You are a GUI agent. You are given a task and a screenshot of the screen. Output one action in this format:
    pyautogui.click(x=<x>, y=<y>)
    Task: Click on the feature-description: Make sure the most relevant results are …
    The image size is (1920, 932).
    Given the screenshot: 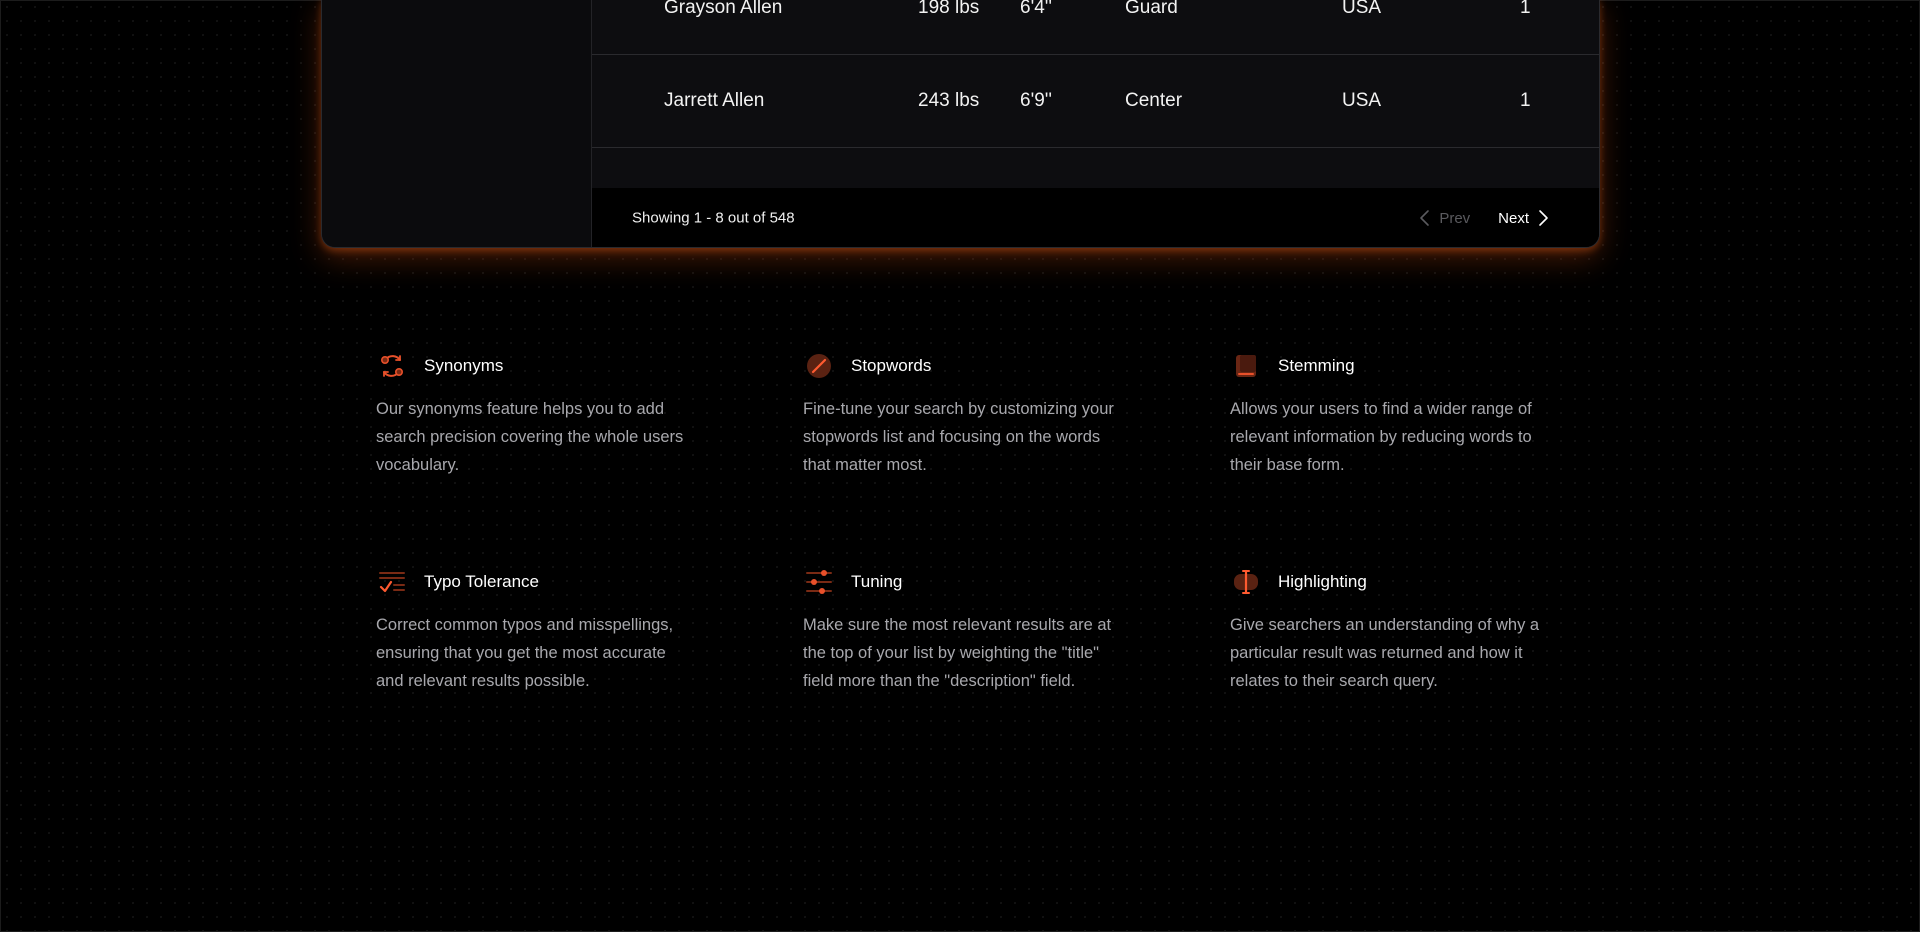 What is the action you would take?
    pyautogui.click(x=957, y=653)
    